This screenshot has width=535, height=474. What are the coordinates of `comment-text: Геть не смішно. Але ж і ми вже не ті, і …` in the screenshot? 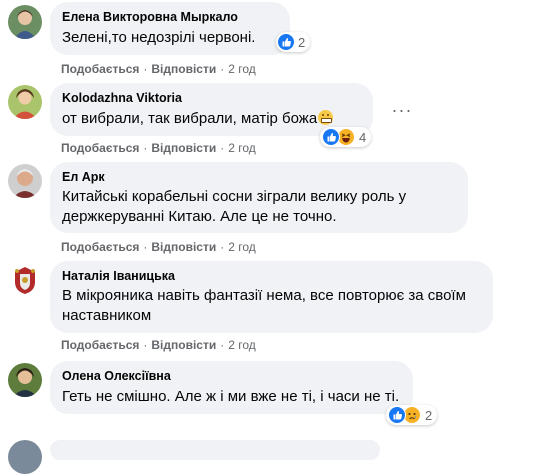 It's located at (231, 396).